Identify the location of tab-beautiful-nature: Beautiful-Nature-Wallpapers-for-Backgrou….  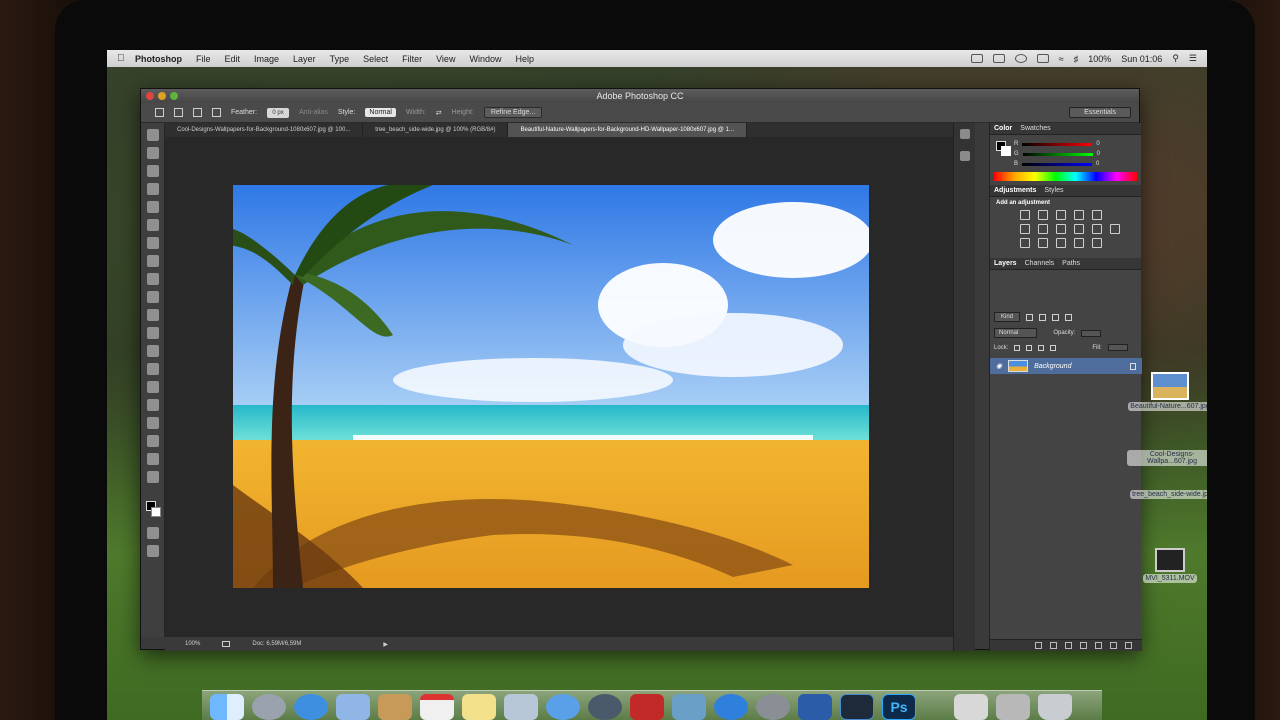
(627, 130).